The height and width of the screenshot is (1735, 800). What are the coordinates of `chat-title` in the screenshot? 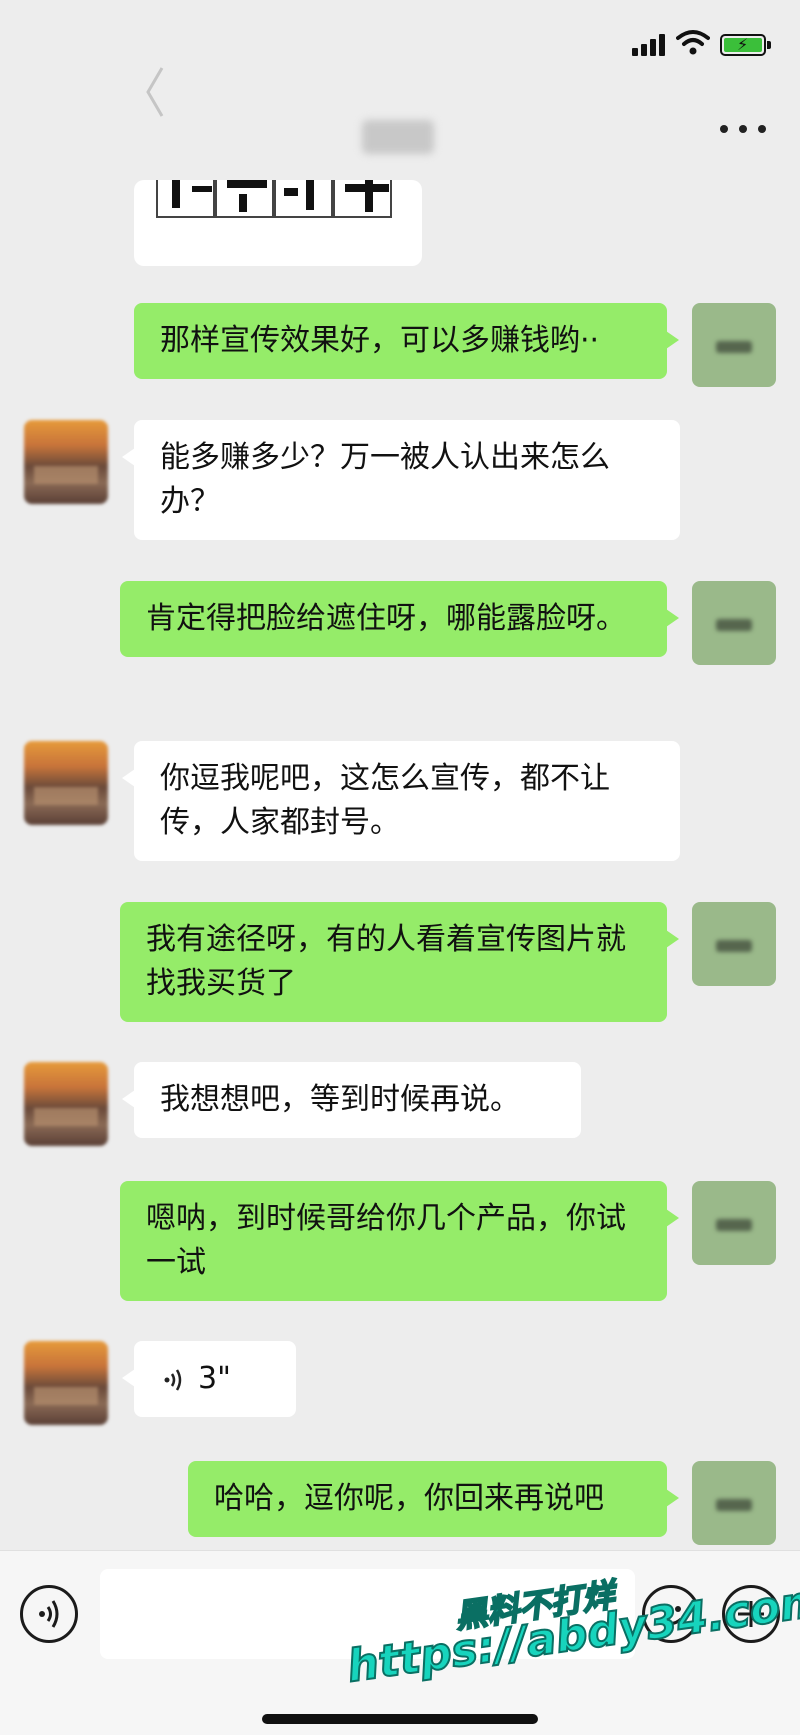 It's located at (398, 137).